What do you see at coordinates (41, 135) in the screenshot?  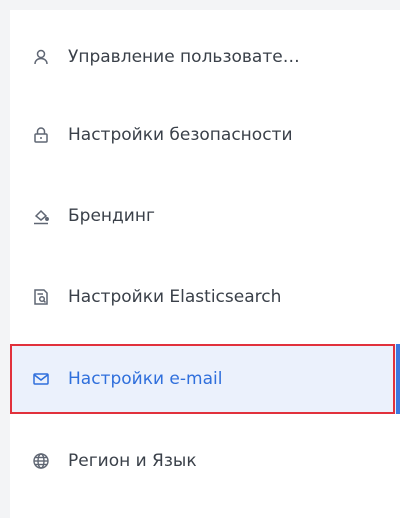 I see `lock-icon` at bounding box center [41, 135].